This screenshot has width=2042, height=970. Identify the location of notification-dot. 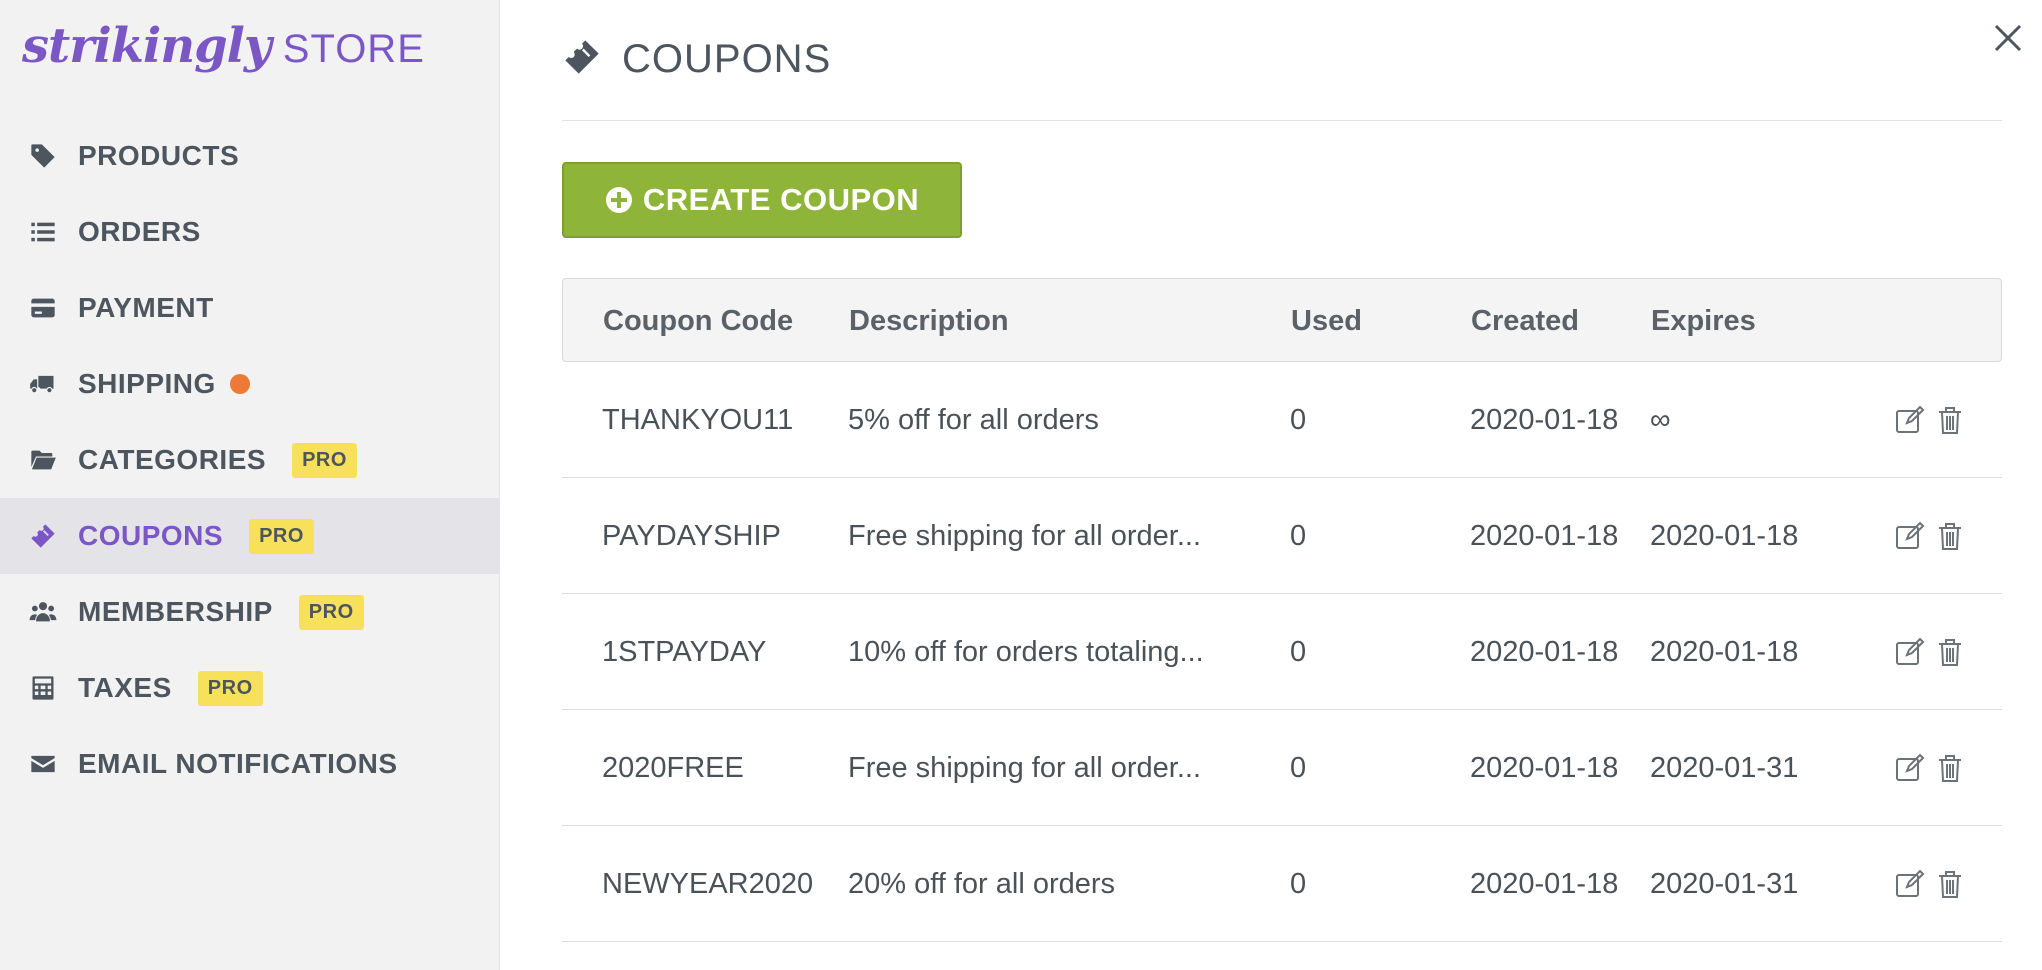
(239, 384).